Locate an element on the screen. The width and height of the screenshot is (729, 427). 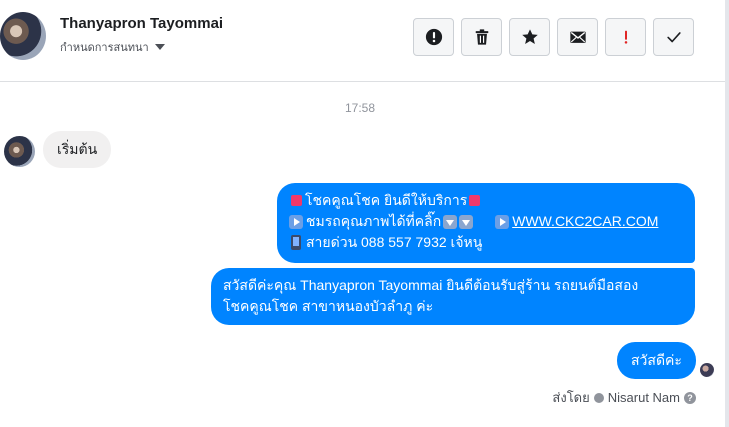
seen-receipt-avatar is located at coordinates (707, 370).